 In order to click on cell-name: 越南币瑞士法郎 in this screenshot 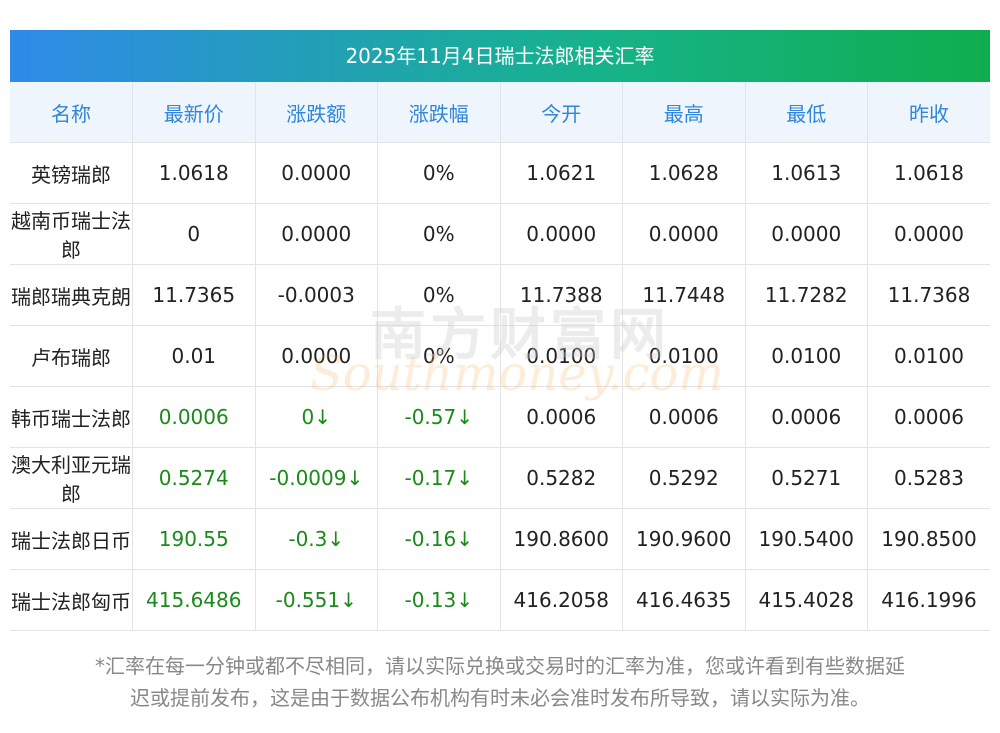, I will do `click(71, 234)`.